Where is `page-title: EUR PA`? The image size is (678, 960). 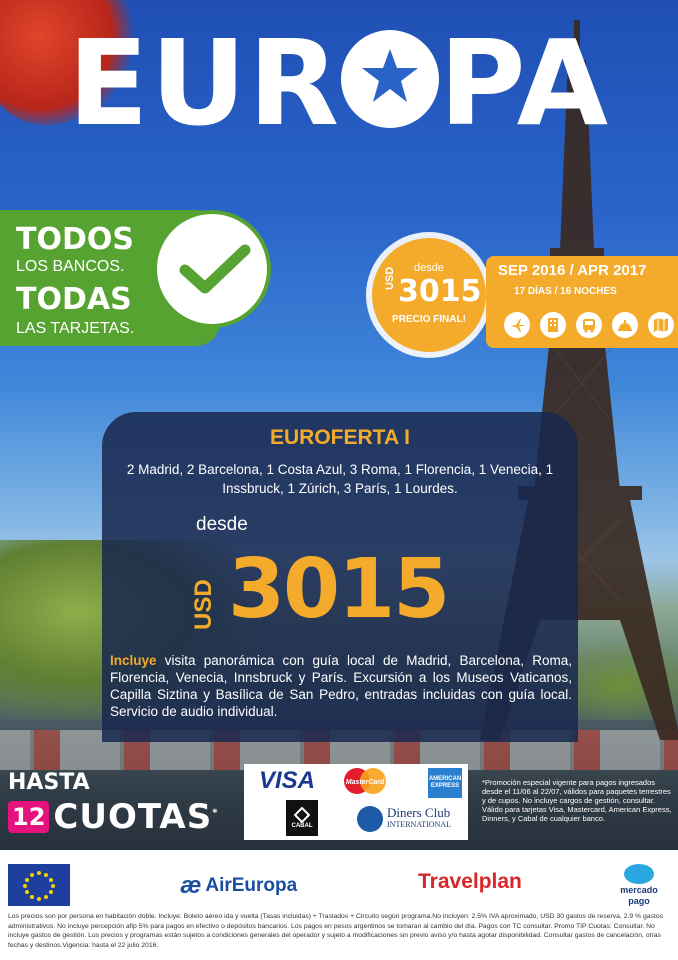 page-title: EUR PA is located at coordinates (339, 83).